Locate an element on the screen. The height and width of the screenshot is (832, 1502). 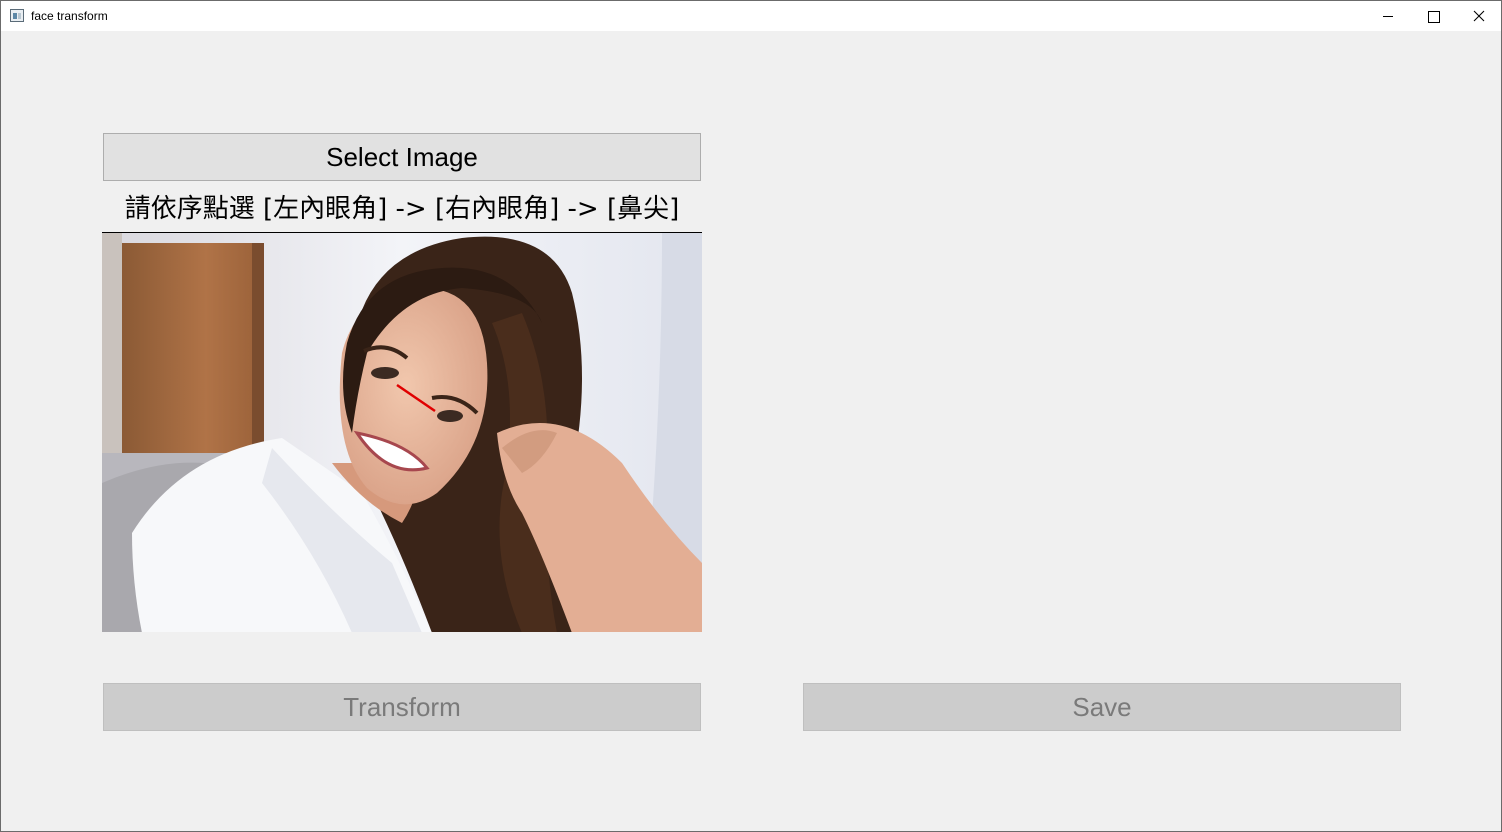
transform-button: Transform is located at coordinates (402, 707).